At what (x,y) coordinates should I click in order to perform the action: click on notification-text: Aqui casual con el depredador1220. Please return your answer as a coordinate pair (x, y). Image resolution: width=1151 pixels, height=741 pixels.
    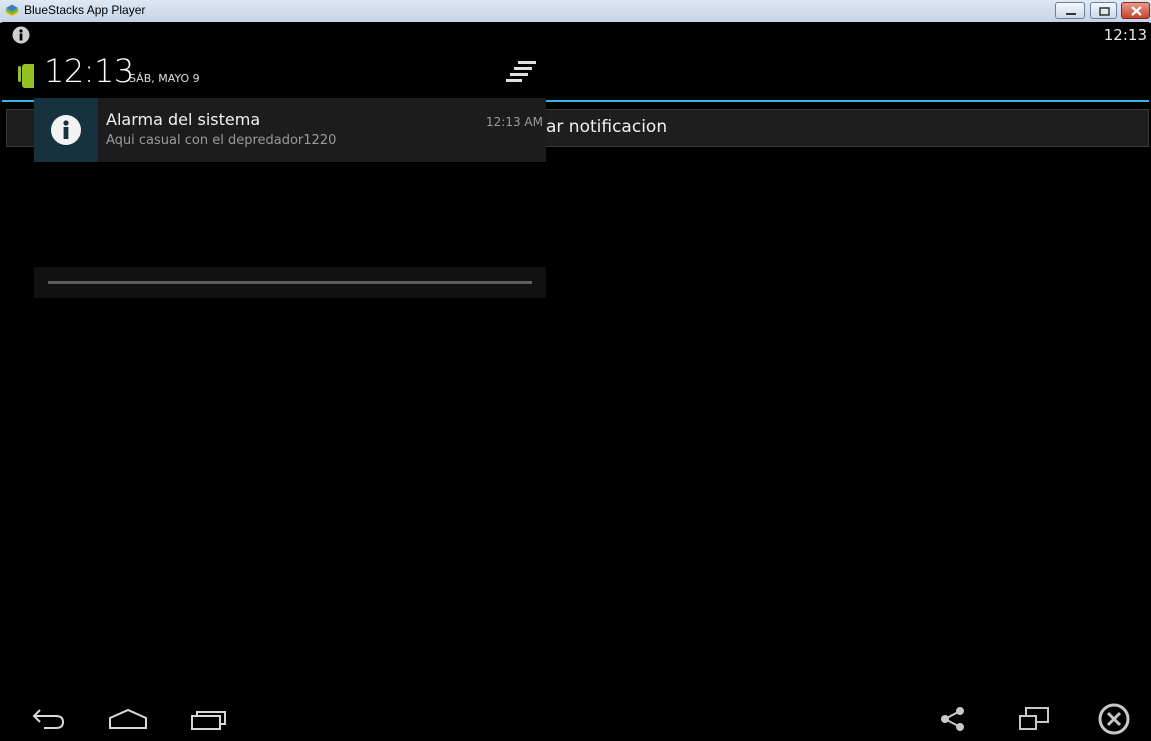
    Looking at the image, I should click on (221, 140).